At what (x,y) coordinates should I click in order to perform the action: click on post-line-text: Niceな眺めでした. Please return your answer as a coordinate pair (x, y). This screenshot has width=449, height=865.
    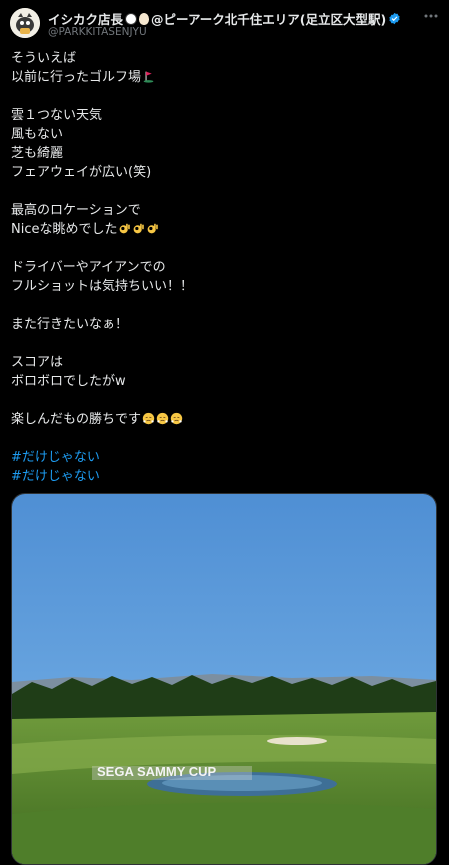
    Looking at the image, I should click on (64, 229).